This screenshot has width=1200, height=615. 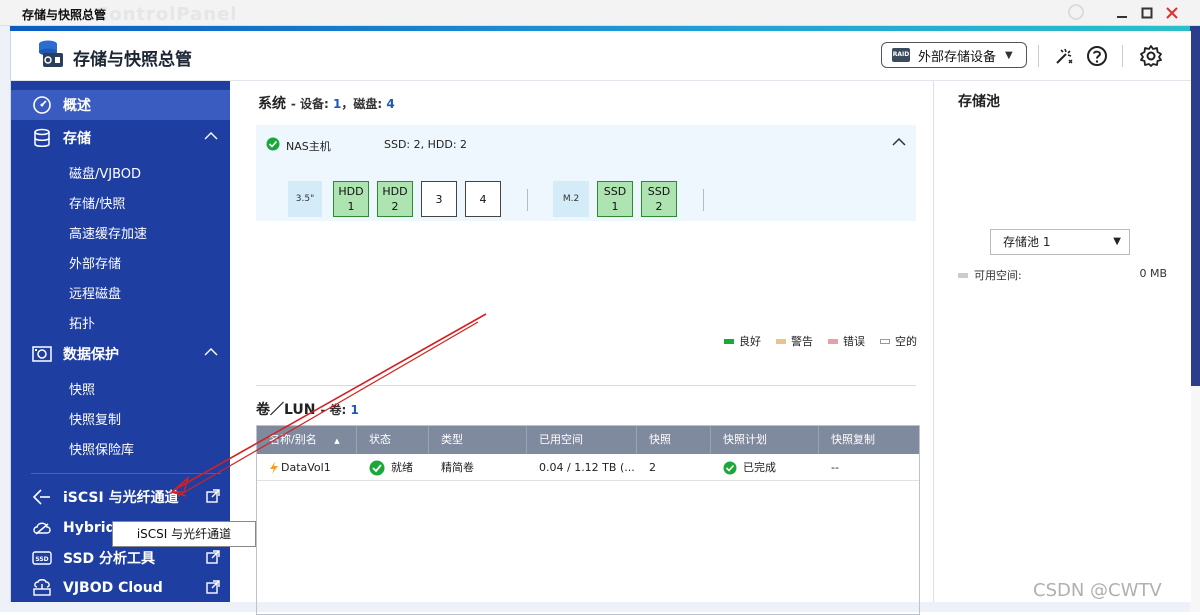 What do you see at coordinates (351, 199) in the screenshot?
I see `disk-slot: HDD 1` at bounding box center [351, 199].